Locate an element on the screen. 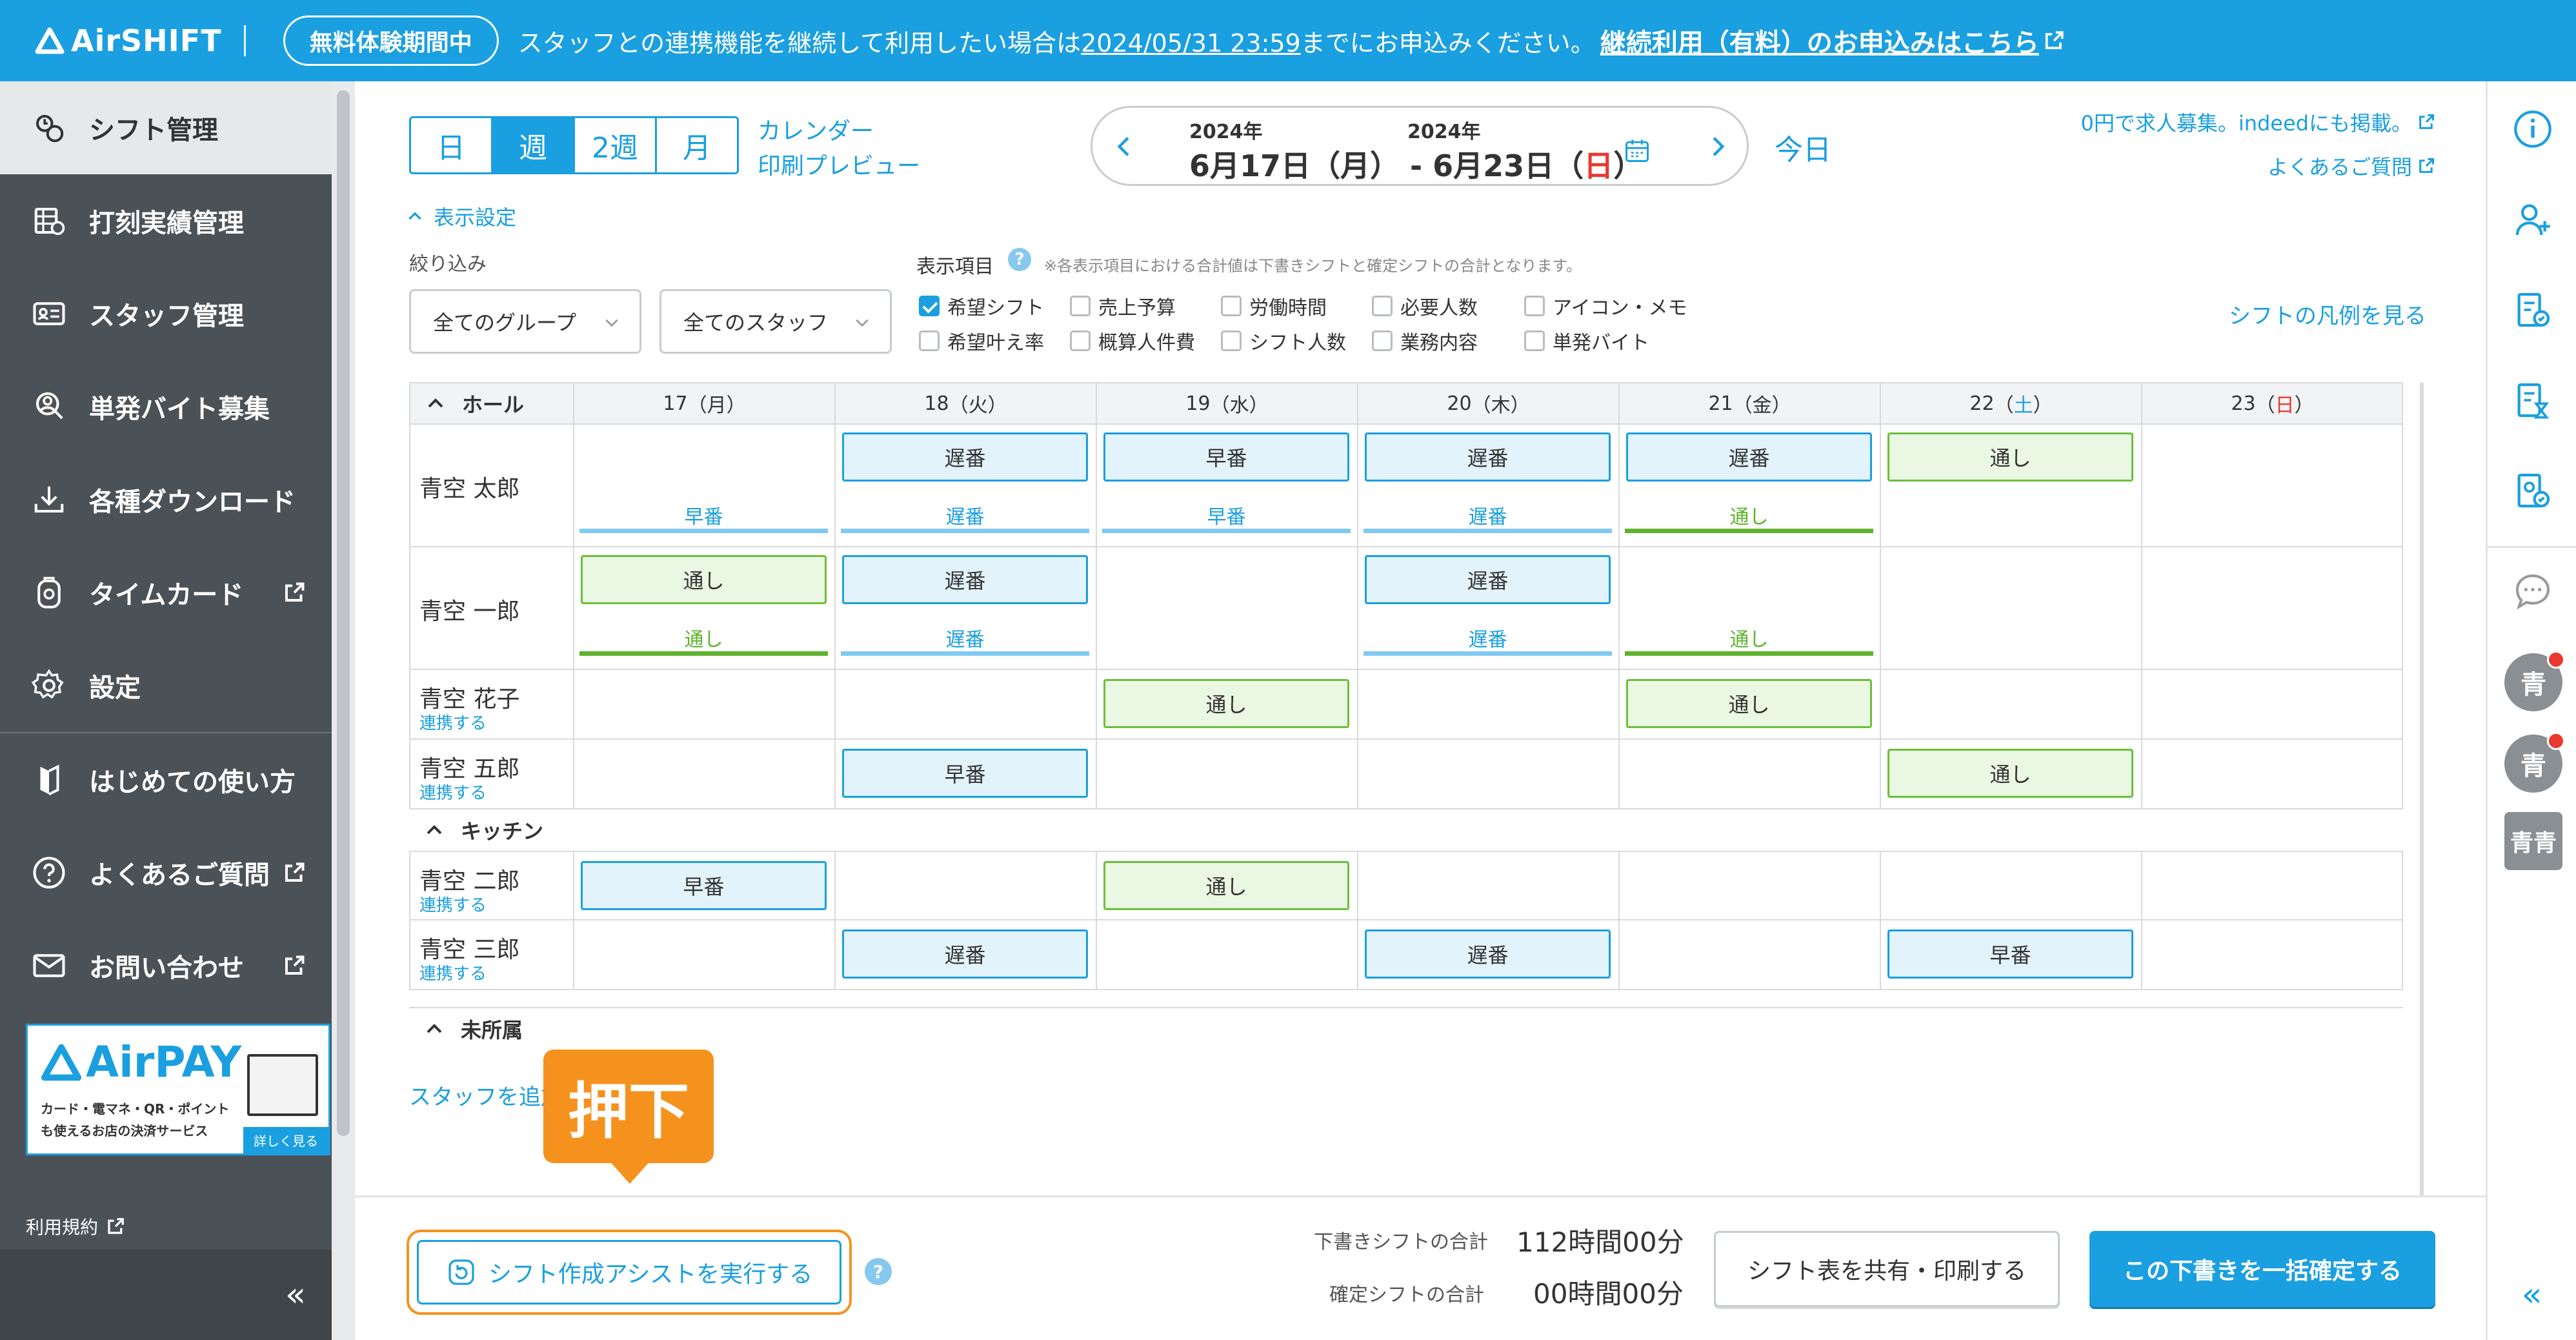  approved-request-icon is located at coordinates (2532, 490).